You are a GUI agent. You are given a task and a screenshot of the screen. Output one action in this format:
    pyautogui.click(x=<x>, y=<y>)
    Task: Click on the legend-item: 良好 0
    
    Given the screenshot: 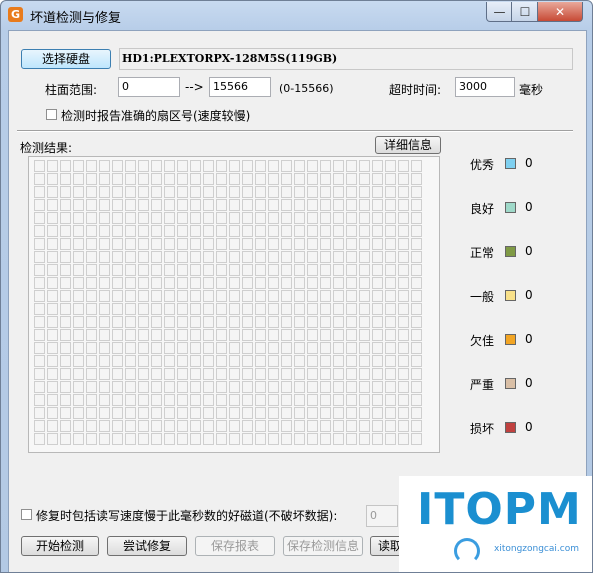 What is the action you would take?
    pyautogui.click(x=520, y=208)
    